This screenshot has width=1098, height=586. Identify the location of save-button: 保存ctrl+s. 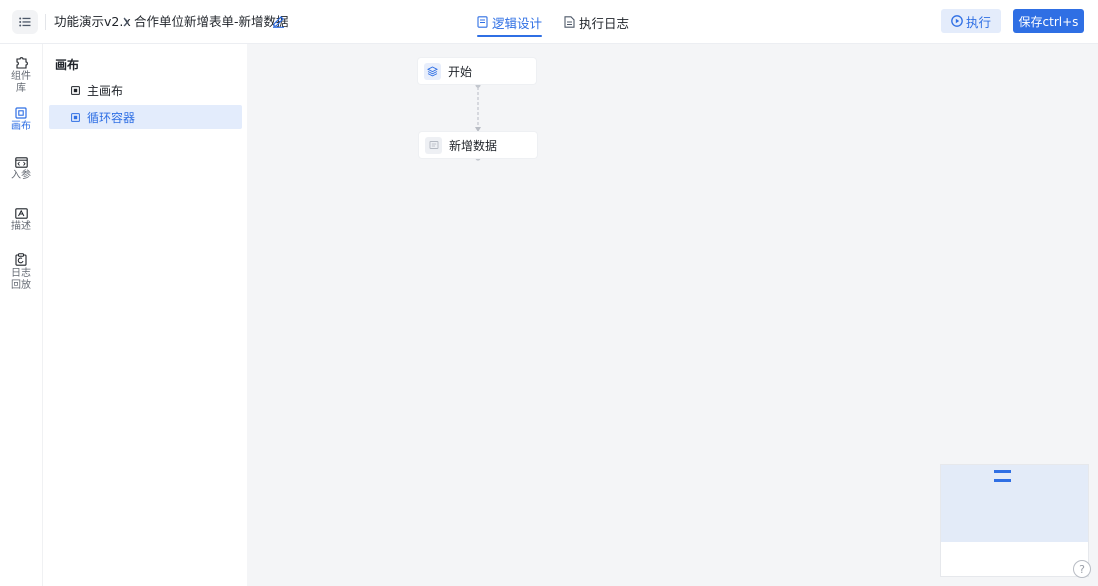
(1048, 21).